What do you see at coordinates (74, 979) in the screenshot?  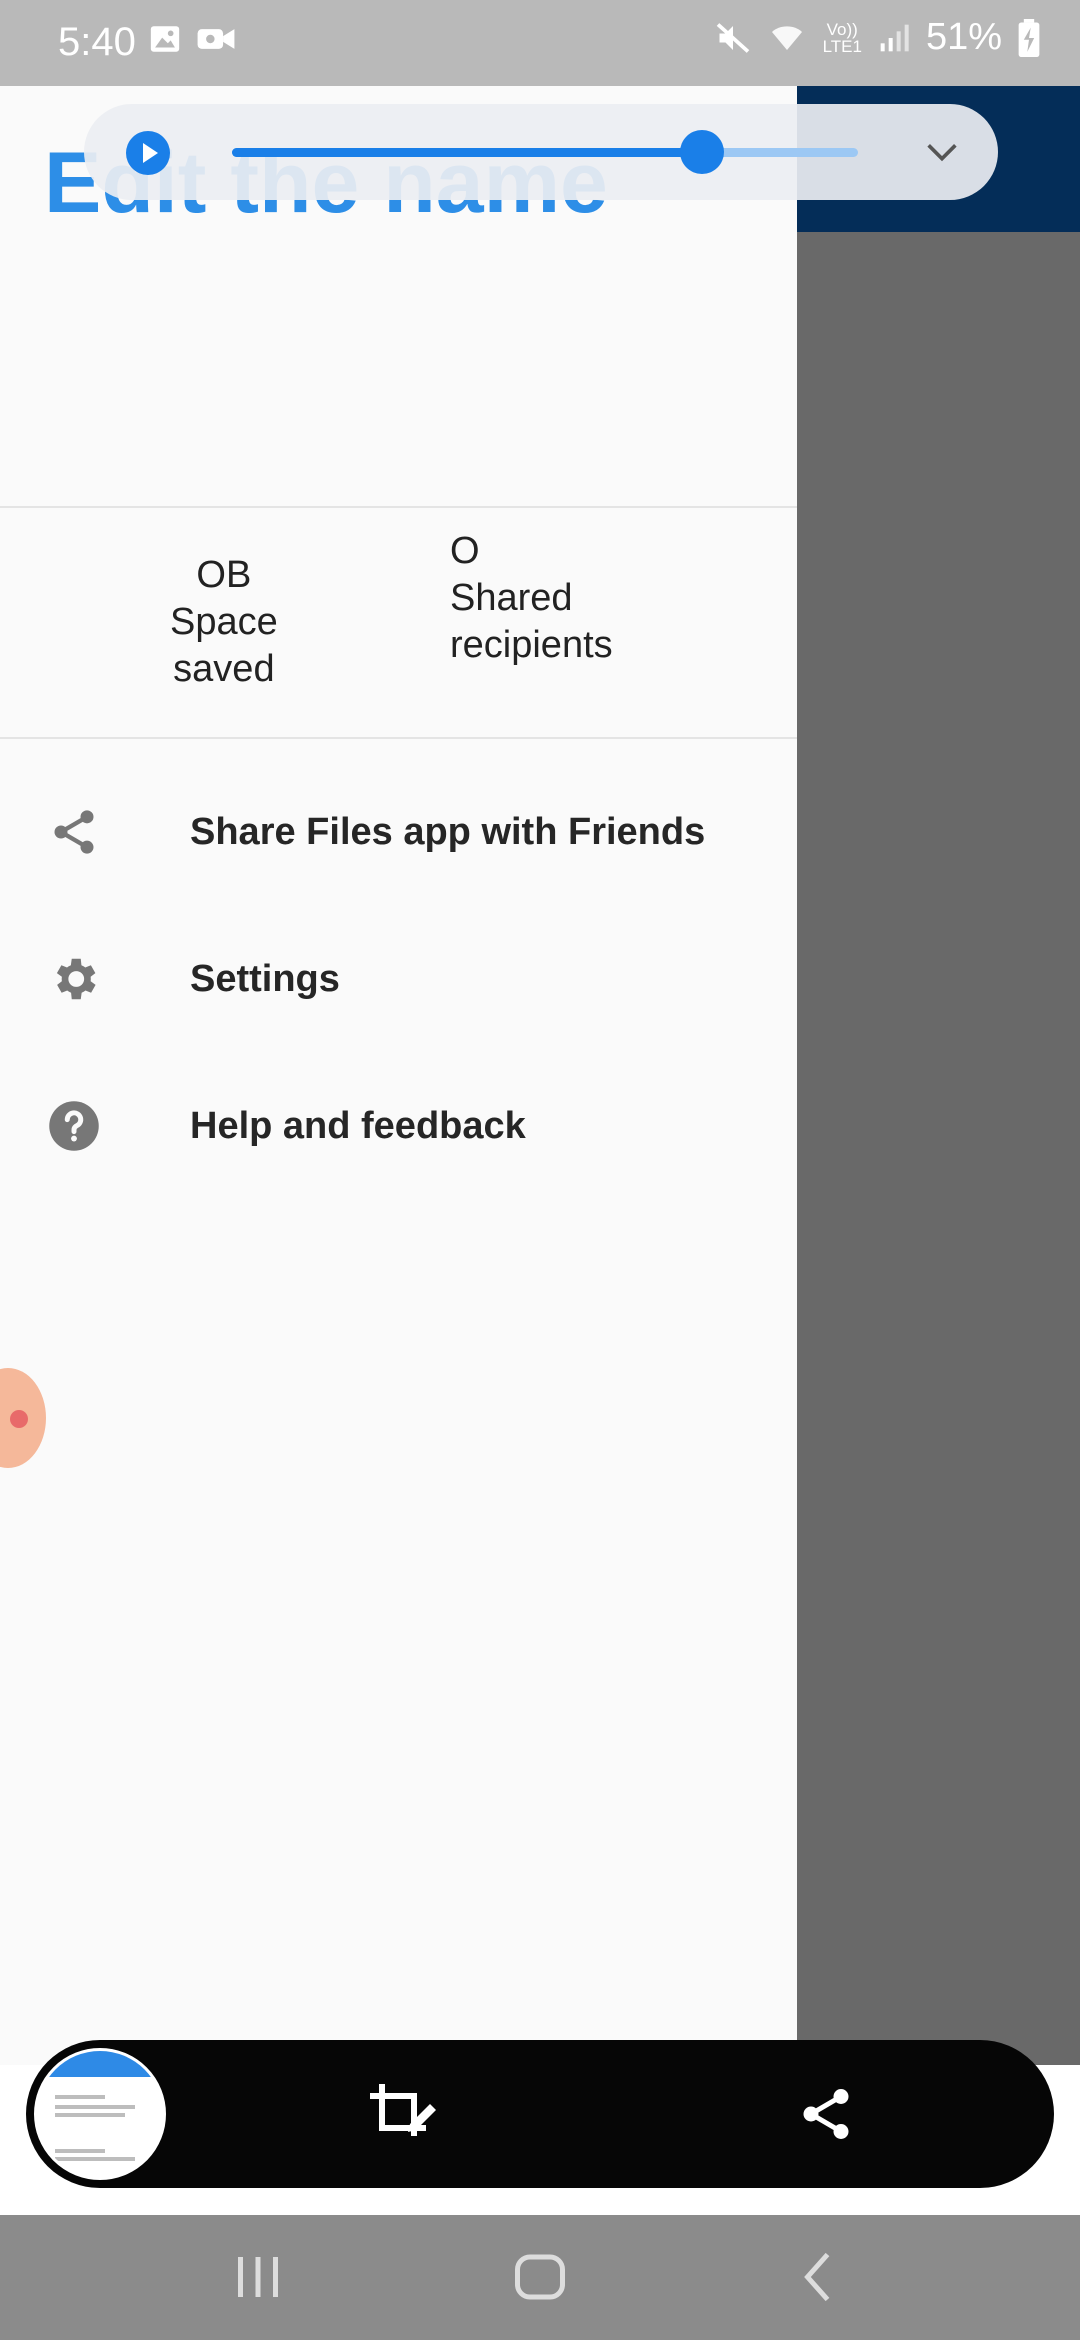 I see `gear-icon` at bounding box center [74, 979].